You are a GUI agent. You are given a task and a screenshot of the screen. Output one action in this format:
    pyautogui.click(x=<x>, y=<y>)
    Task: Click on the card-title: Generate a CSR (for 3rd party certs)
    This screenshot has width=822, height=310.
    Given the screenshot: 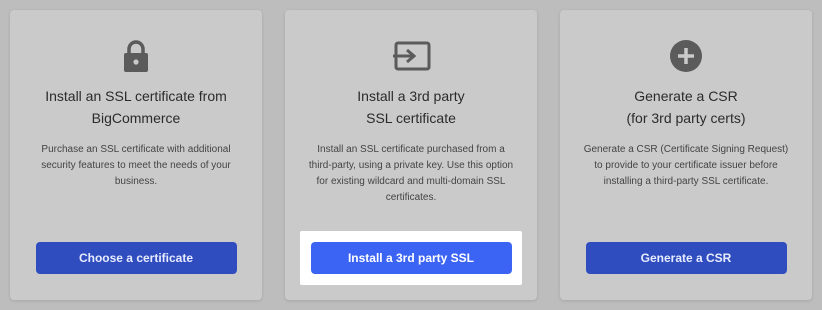 What is the action you would take?
    pyautogui.click(x=686, y=107)
    